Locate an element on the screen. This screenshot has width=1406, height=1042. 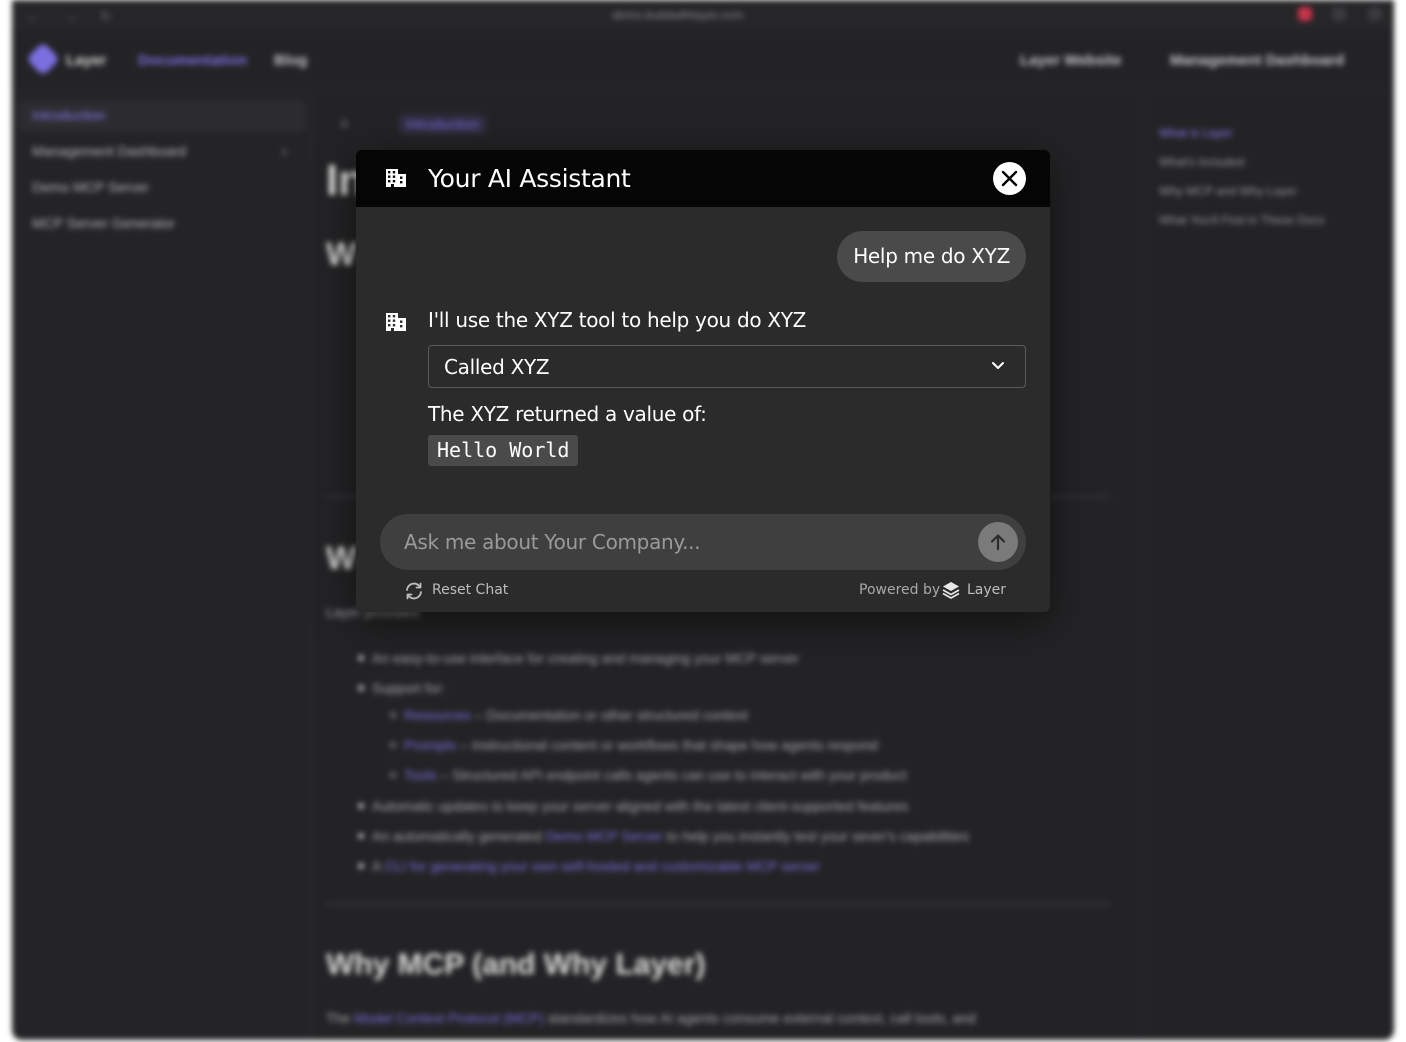
list-item-prefix: A is located at coordinates (378, 866).